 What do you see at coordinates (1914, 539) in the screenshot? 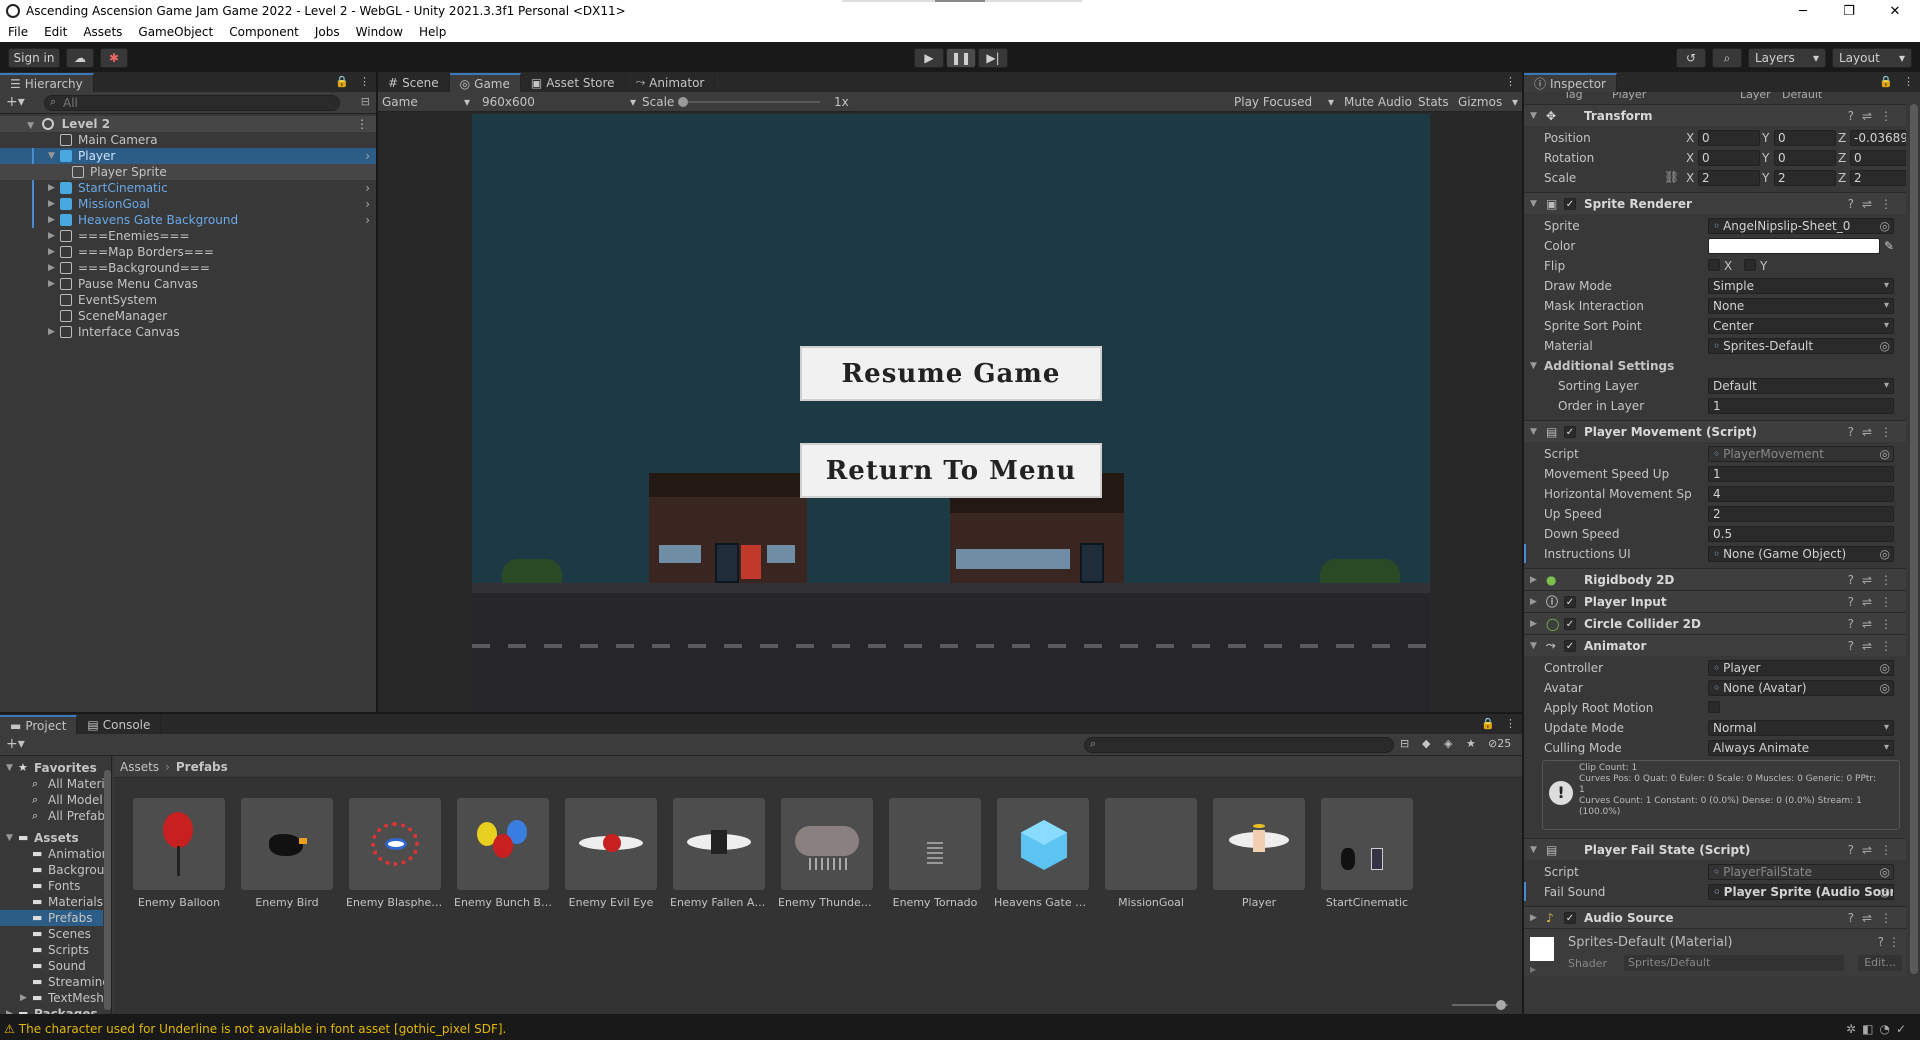
I see `inspector-scrollbar` at bounding box center [1914, 539].